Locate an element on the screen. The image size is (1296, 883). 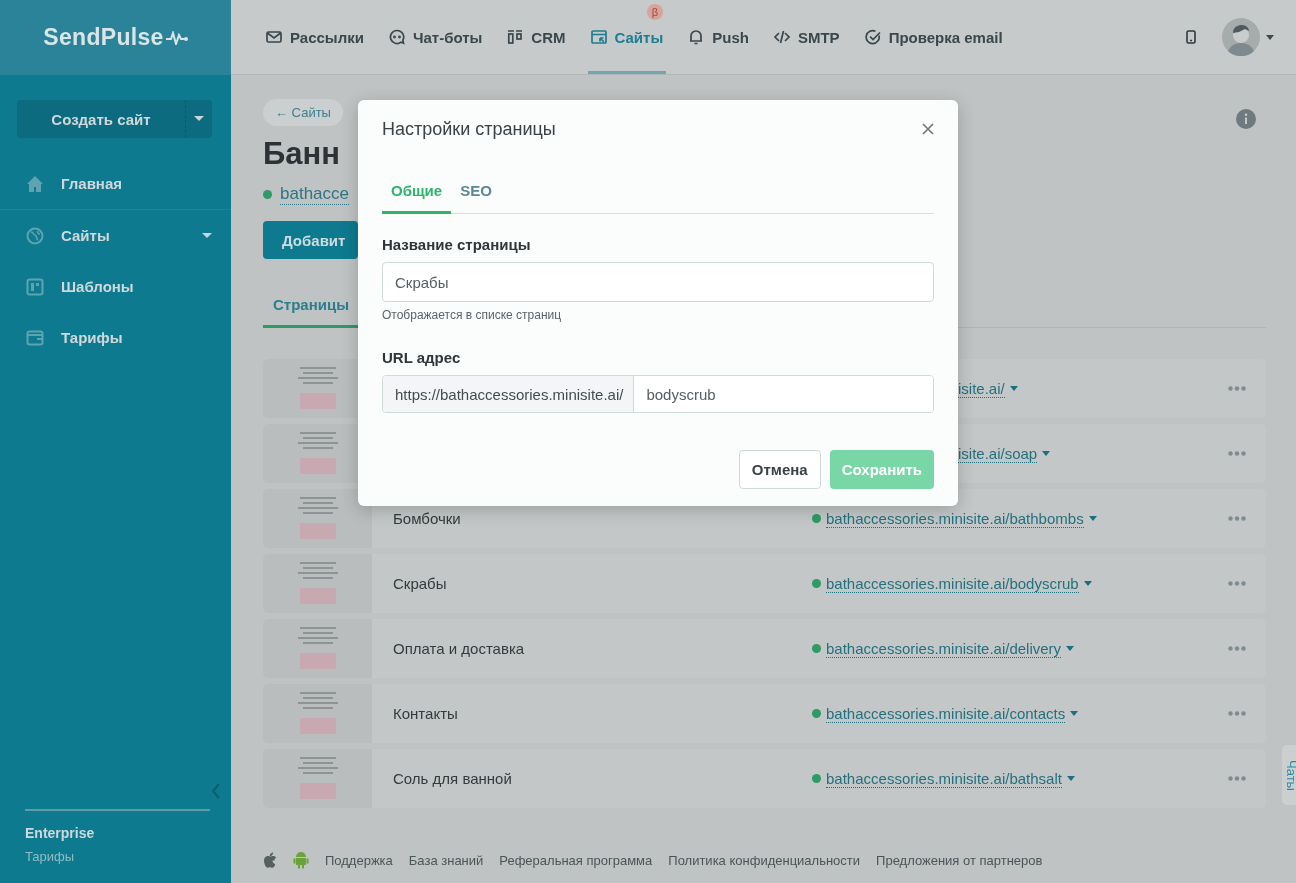
dropdown-button is located at coordinates (199, 119).